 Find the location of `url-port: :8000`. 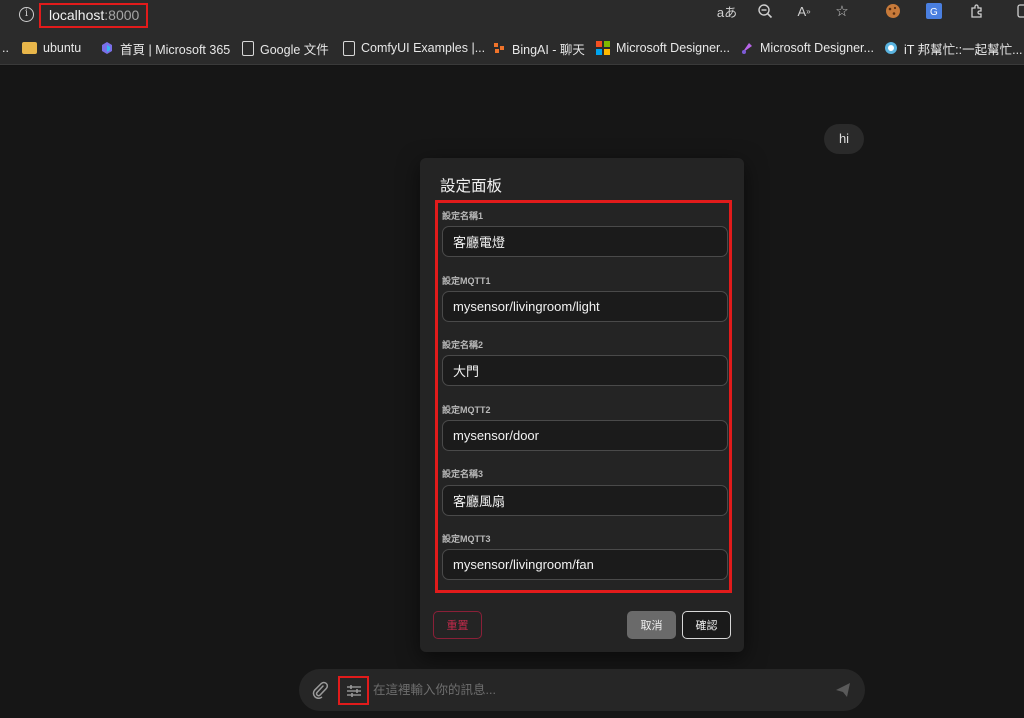

url-port: :8000 is located at coordinates (122, 15).